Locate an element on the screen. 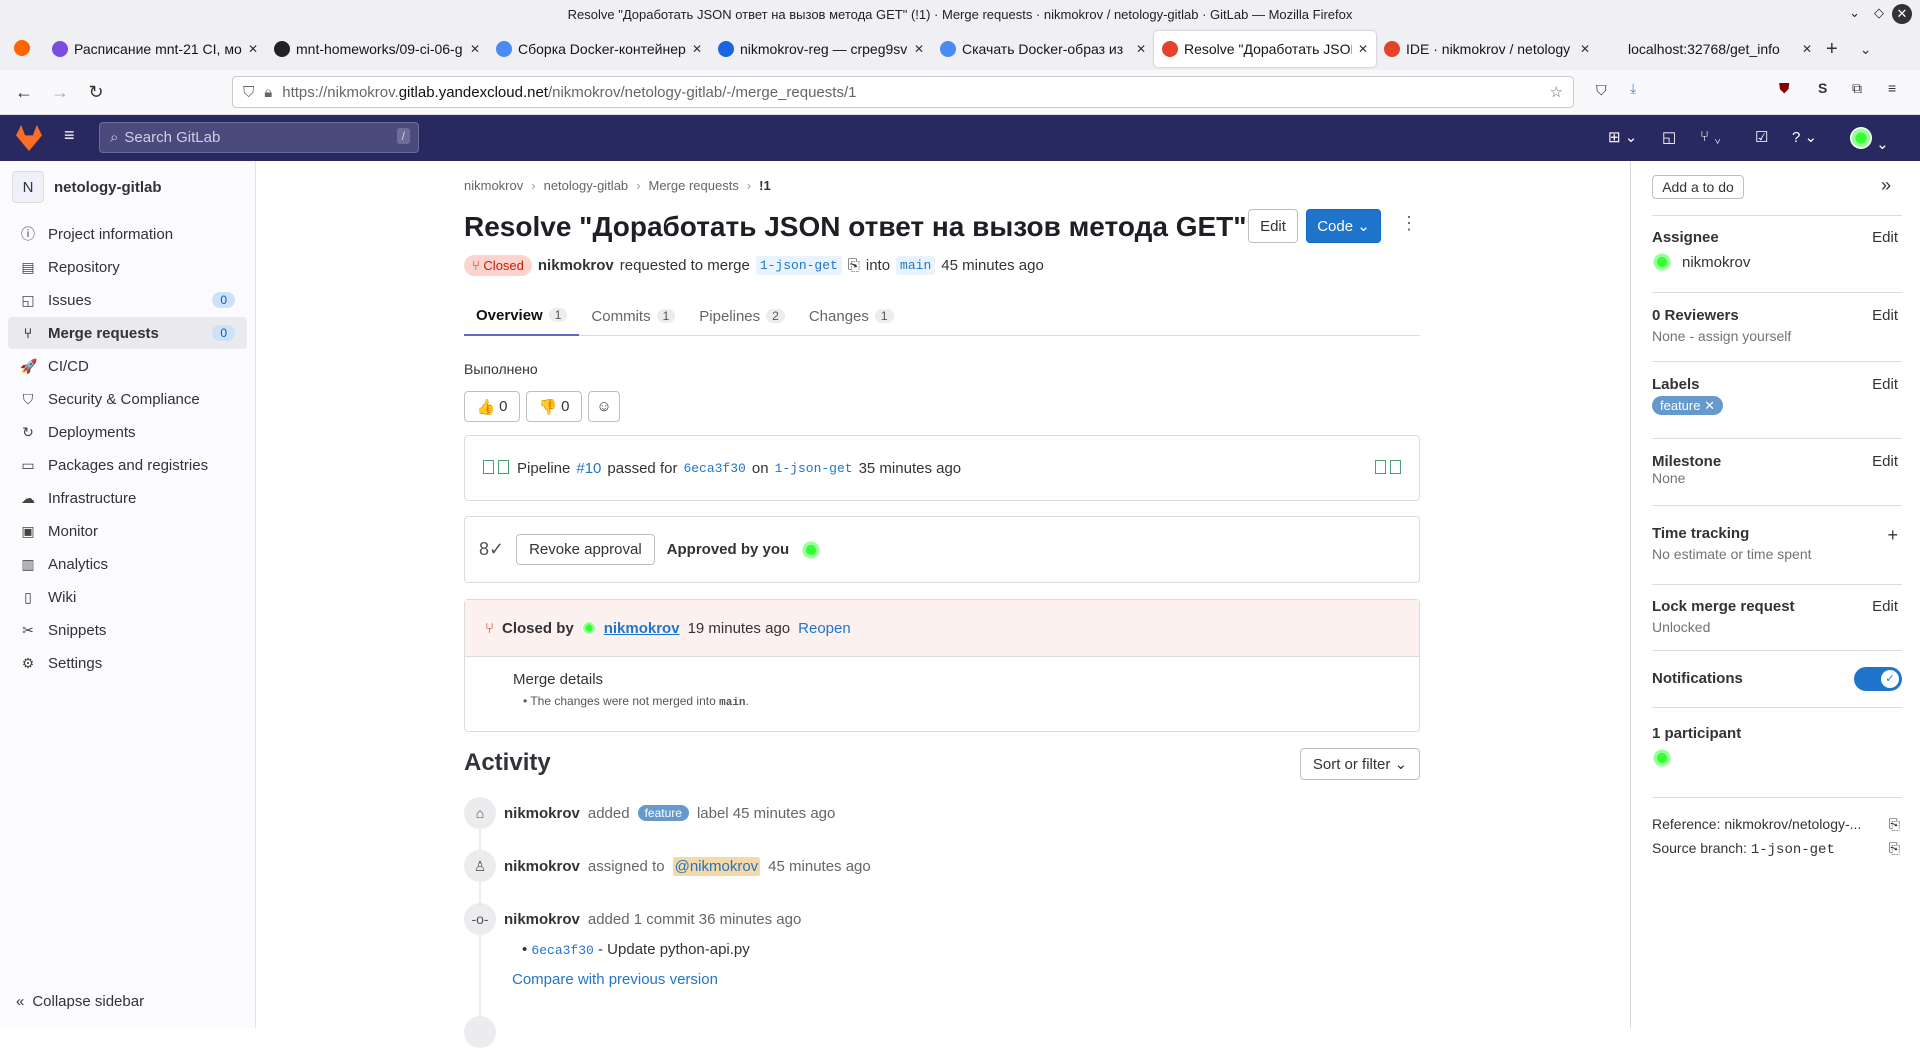 The image size is (1920, 1048). sidebar-item-settings: ⚙ Settings is located at coordinates (127, 663).